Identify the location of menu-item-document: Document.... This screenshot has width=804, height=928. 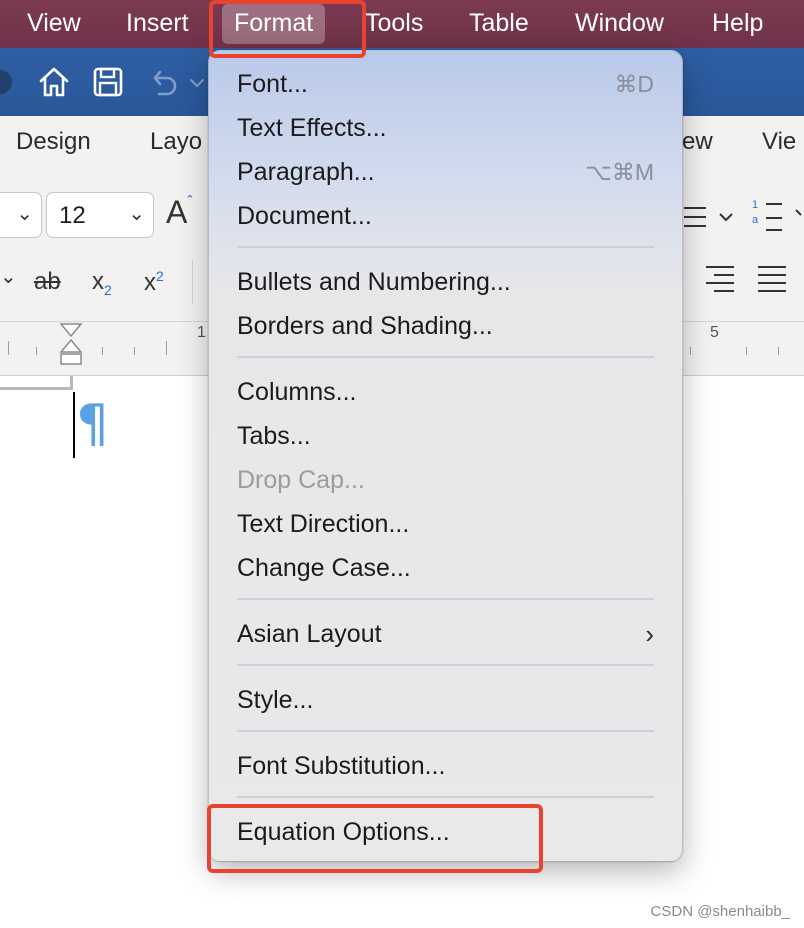
(445, 216).